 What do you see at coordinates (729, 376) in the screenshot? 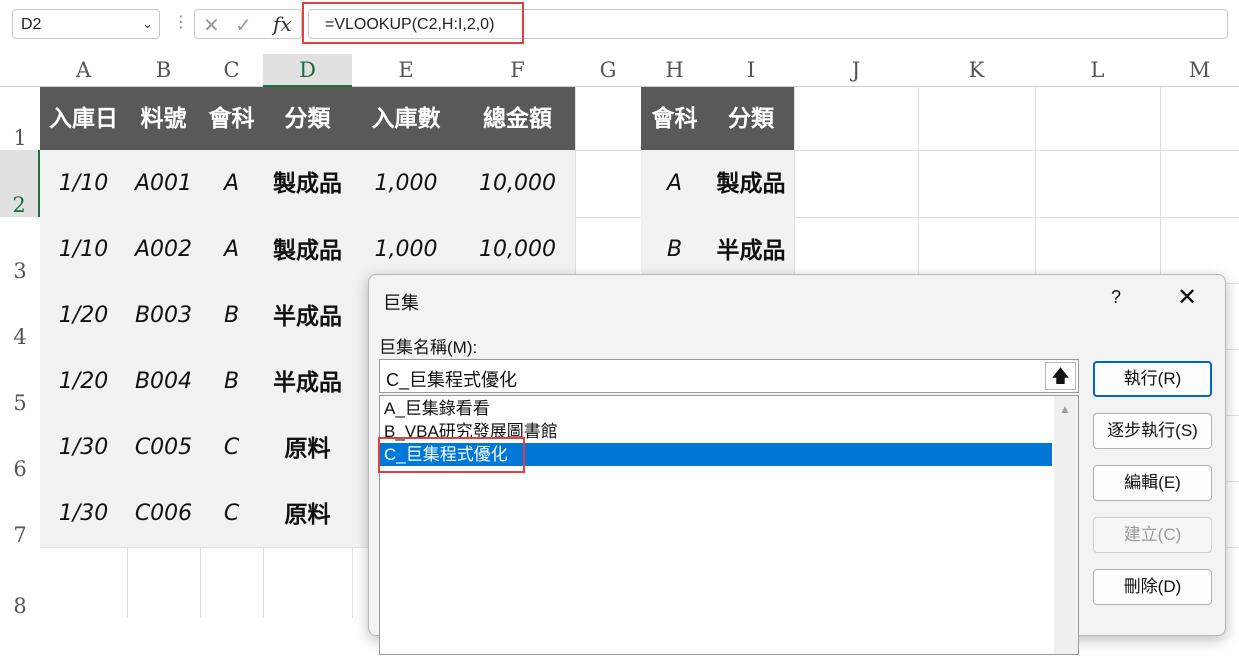
I see `macro-name-input: C_巨集程式優化` at bounding box center [729, 376].